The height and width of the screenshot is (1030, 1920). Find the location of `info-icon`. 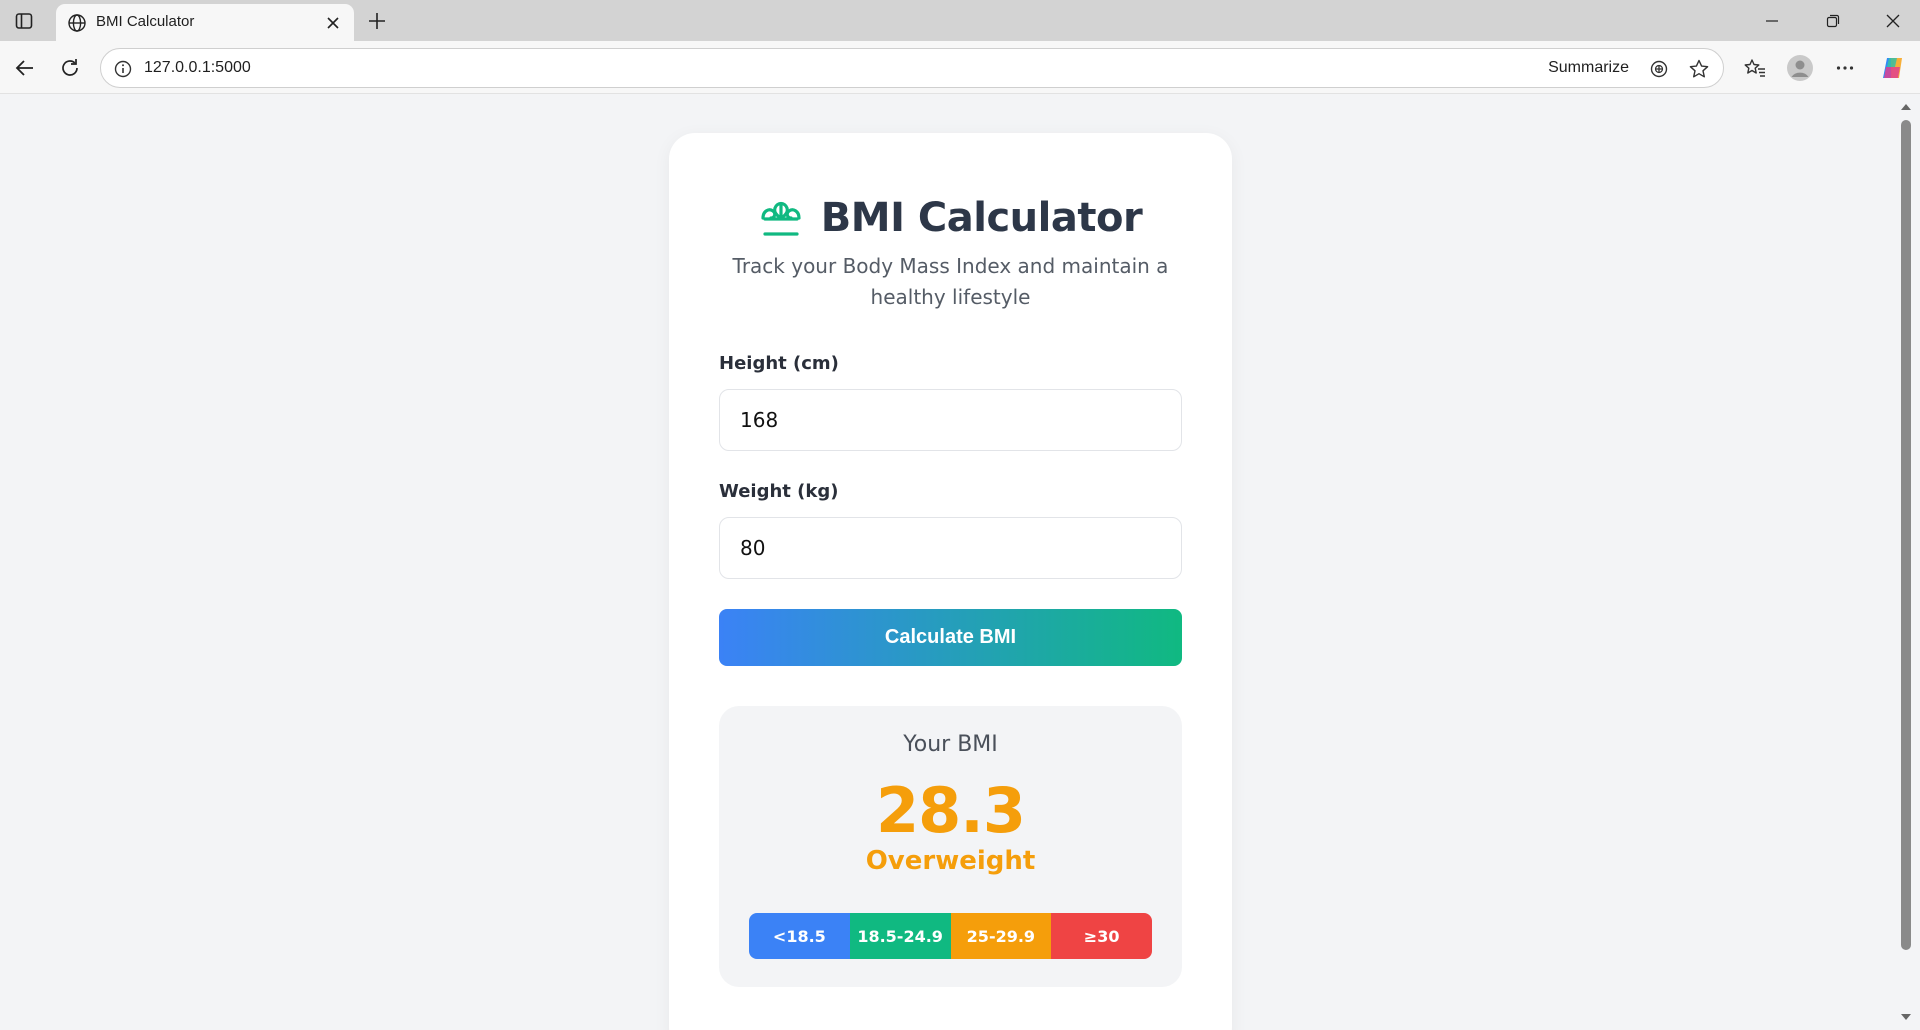

info-icon is located at coordinates (123, 69).